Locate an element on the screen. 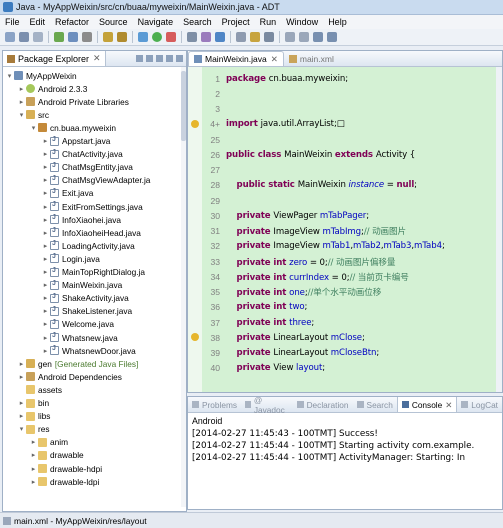 This screenshot has width=503, height=528. menu-item-project: Project is located at coordinates (236, 22).